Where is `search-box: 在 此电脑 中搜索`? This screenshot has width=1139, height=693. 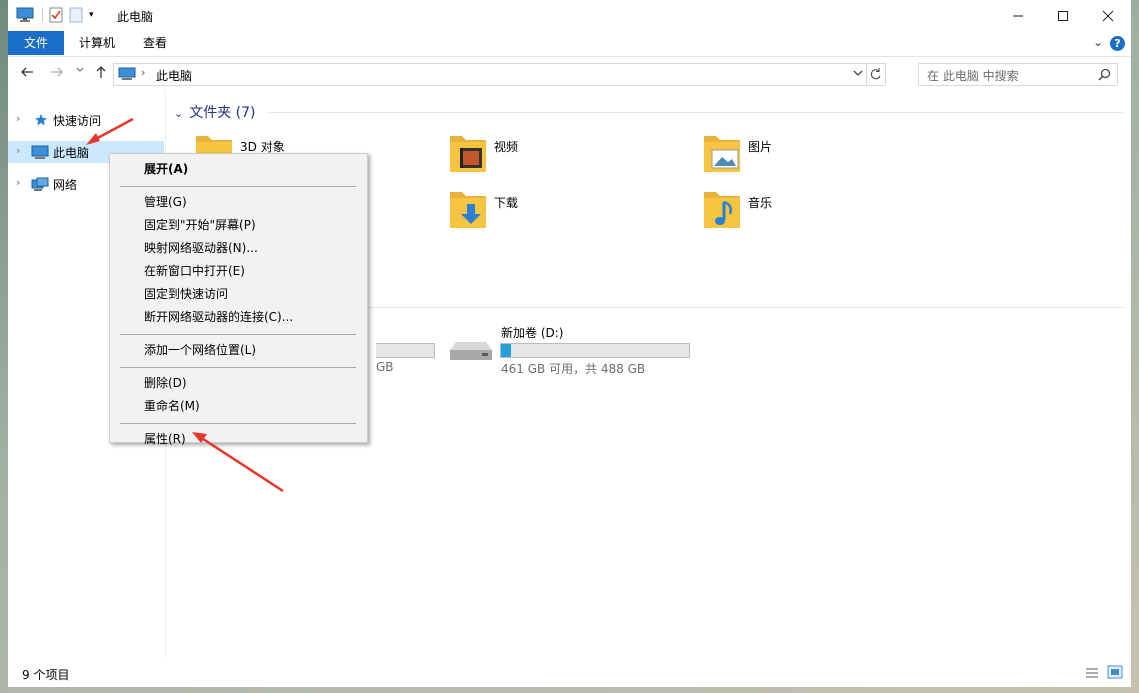
search-box: 在 此电脑 中搜索 is located at coordinates (1018, 74).